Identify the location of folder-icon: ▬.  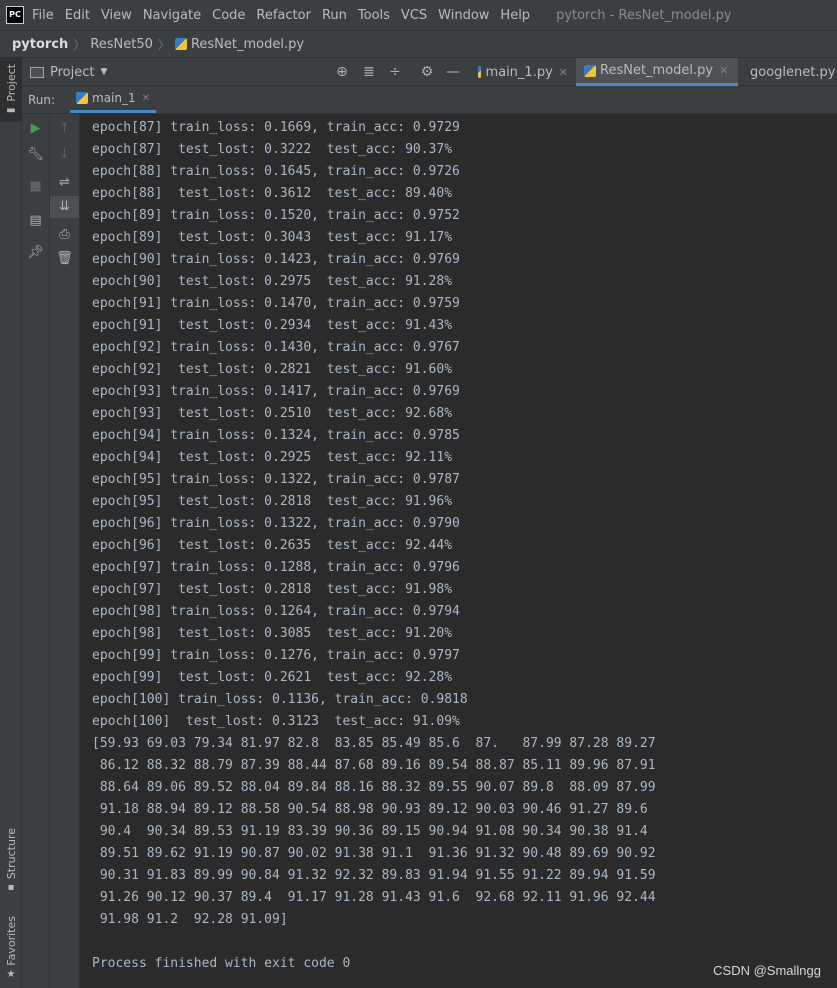
(11, 110).